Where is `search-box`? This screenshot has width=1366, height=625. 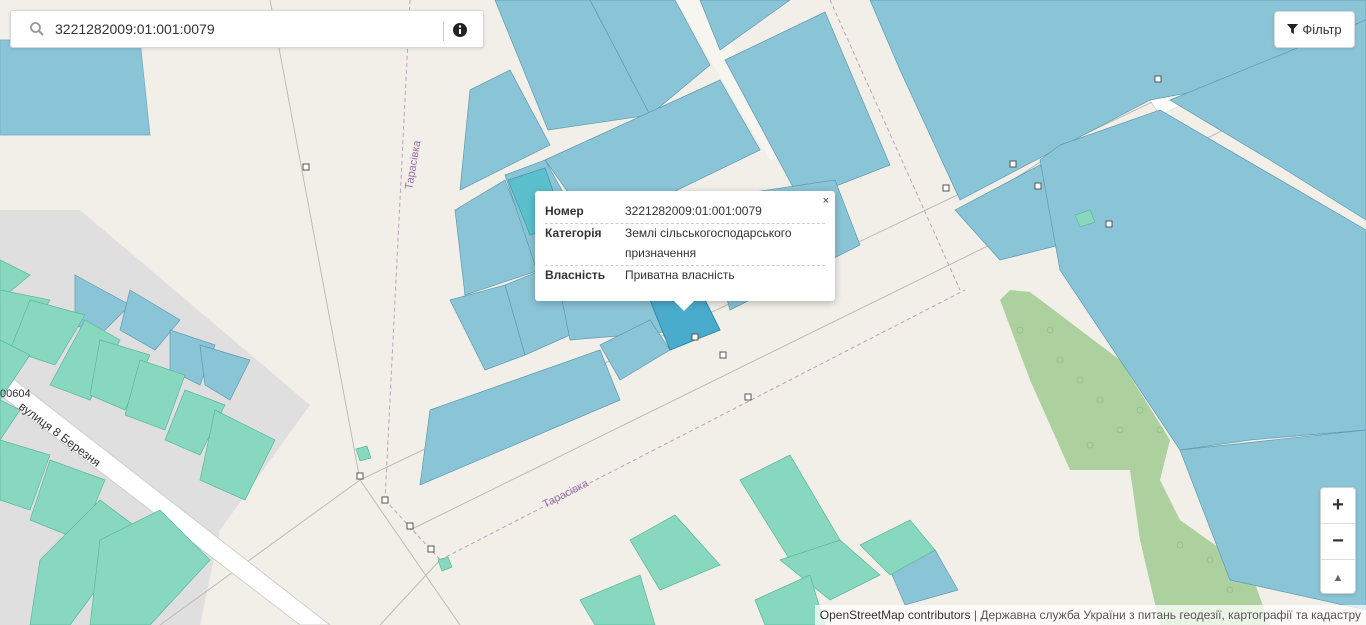 search-box is located at coordinates (247, 29).